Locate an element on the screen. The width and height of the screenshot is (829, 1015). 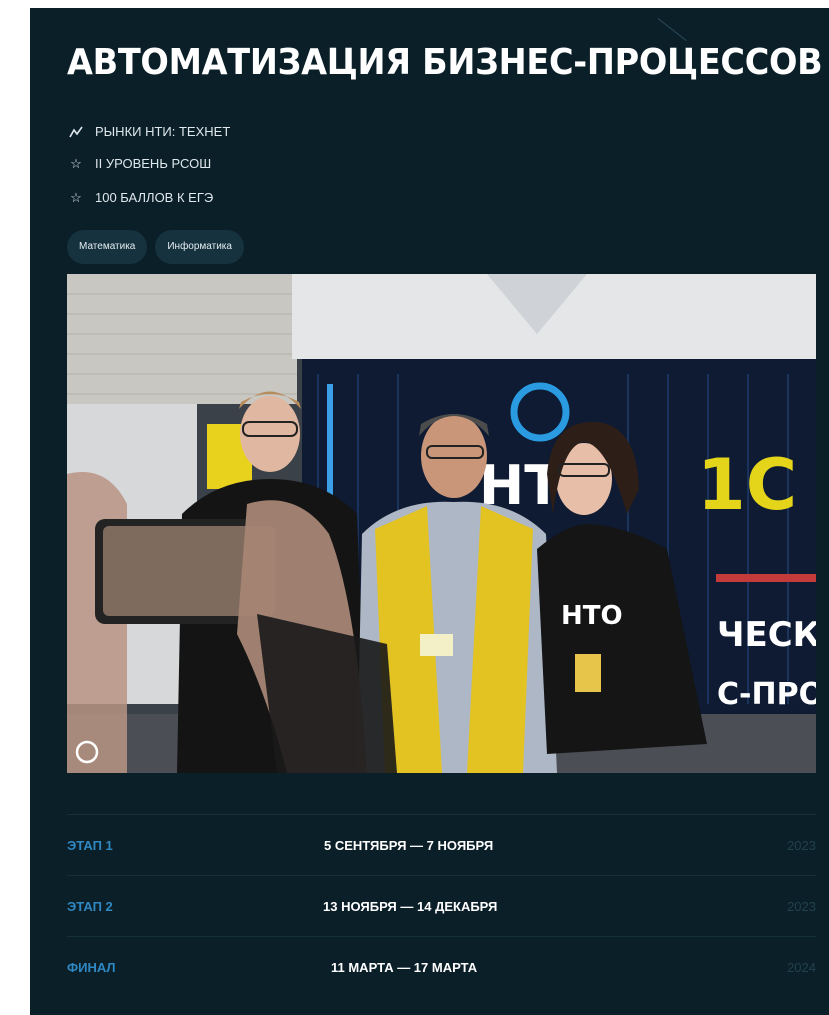
stage-row-1: ЭТАП 1 5 СЕНТЯБРЯ — 7 НОЯБРЯ 2023 is located at coordinates (441, 844).